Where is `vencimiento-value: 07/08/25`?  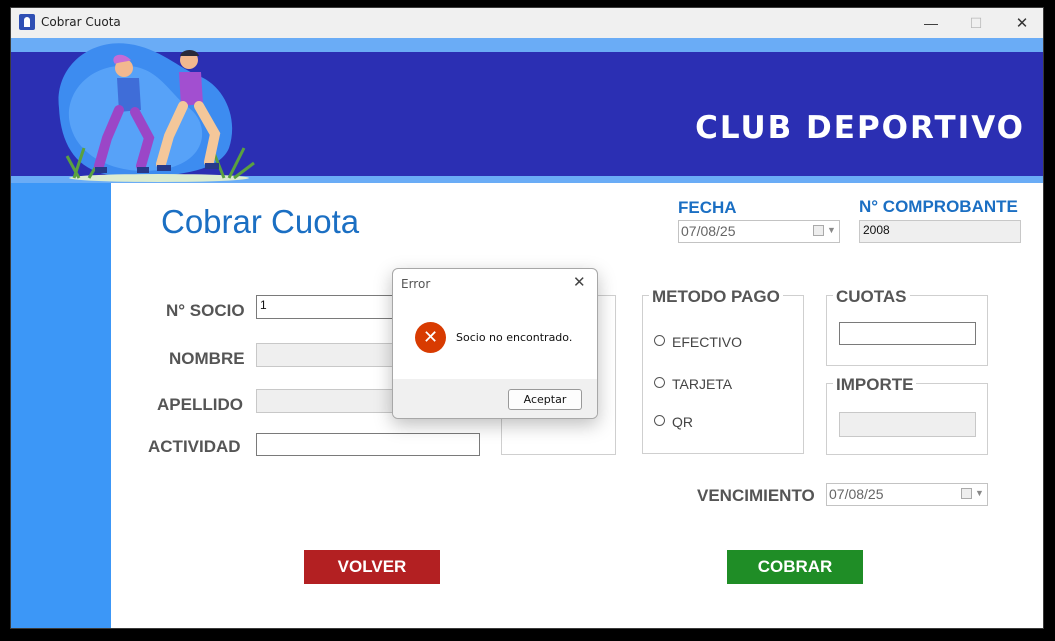 vencimiento-value: 07/08/25 is located at coordinates (856, 494).